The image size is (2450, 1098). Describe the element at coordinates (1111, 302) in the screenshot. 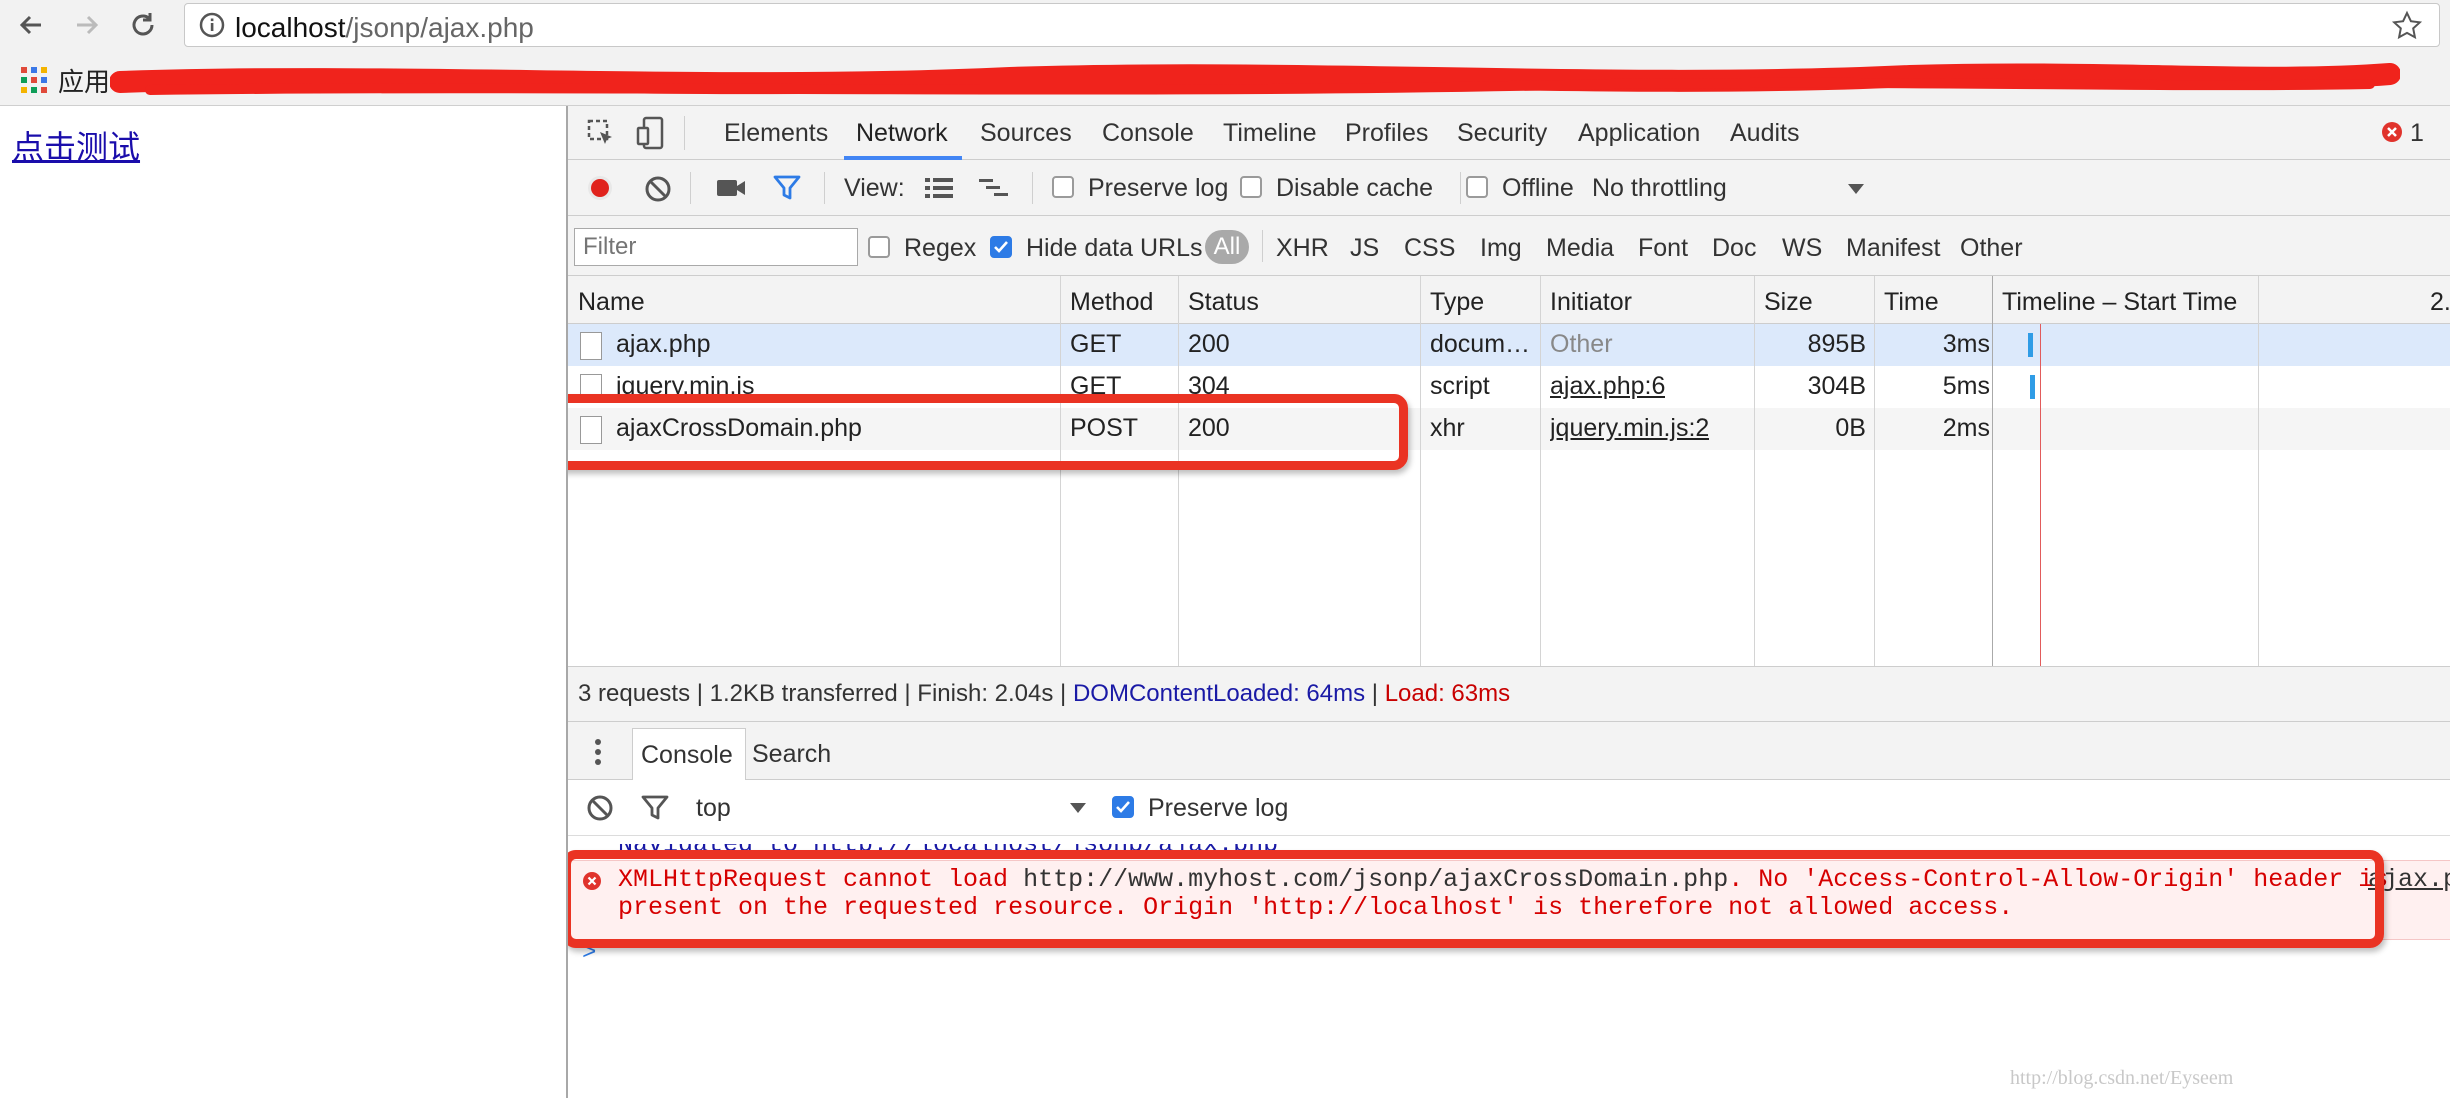

I see `column-header-method: Method` at that location.